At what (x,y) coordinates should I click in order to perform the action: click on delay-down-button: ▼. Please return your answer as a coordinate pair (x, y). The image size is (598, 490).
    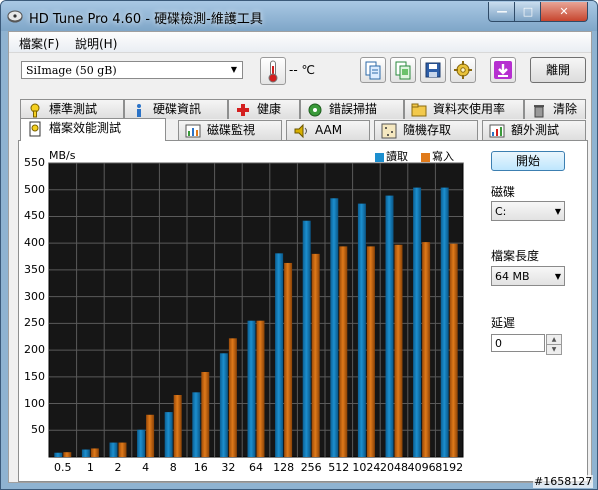
    Looking at the image, I should click on (554, 349).